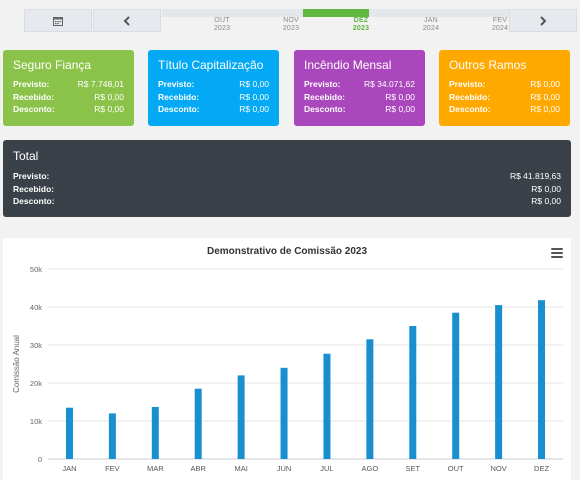 Image resolution: width=580 pixels, height=480 pixels. Describe the element at coordinates (348, 65) in the screenshot. I see `card-title: Incêndio Mensal` at that location.